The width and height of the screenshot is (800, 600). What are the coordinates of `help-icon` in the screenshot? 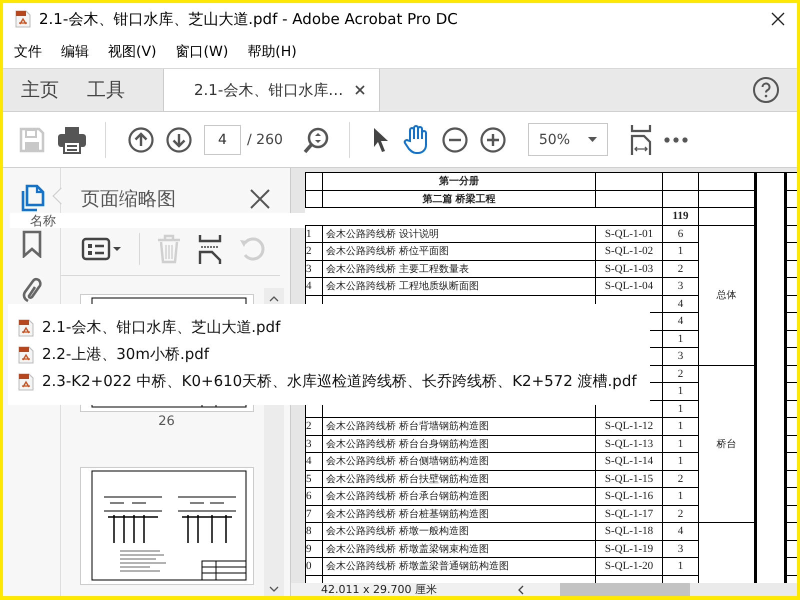 It's located at (766, 90).